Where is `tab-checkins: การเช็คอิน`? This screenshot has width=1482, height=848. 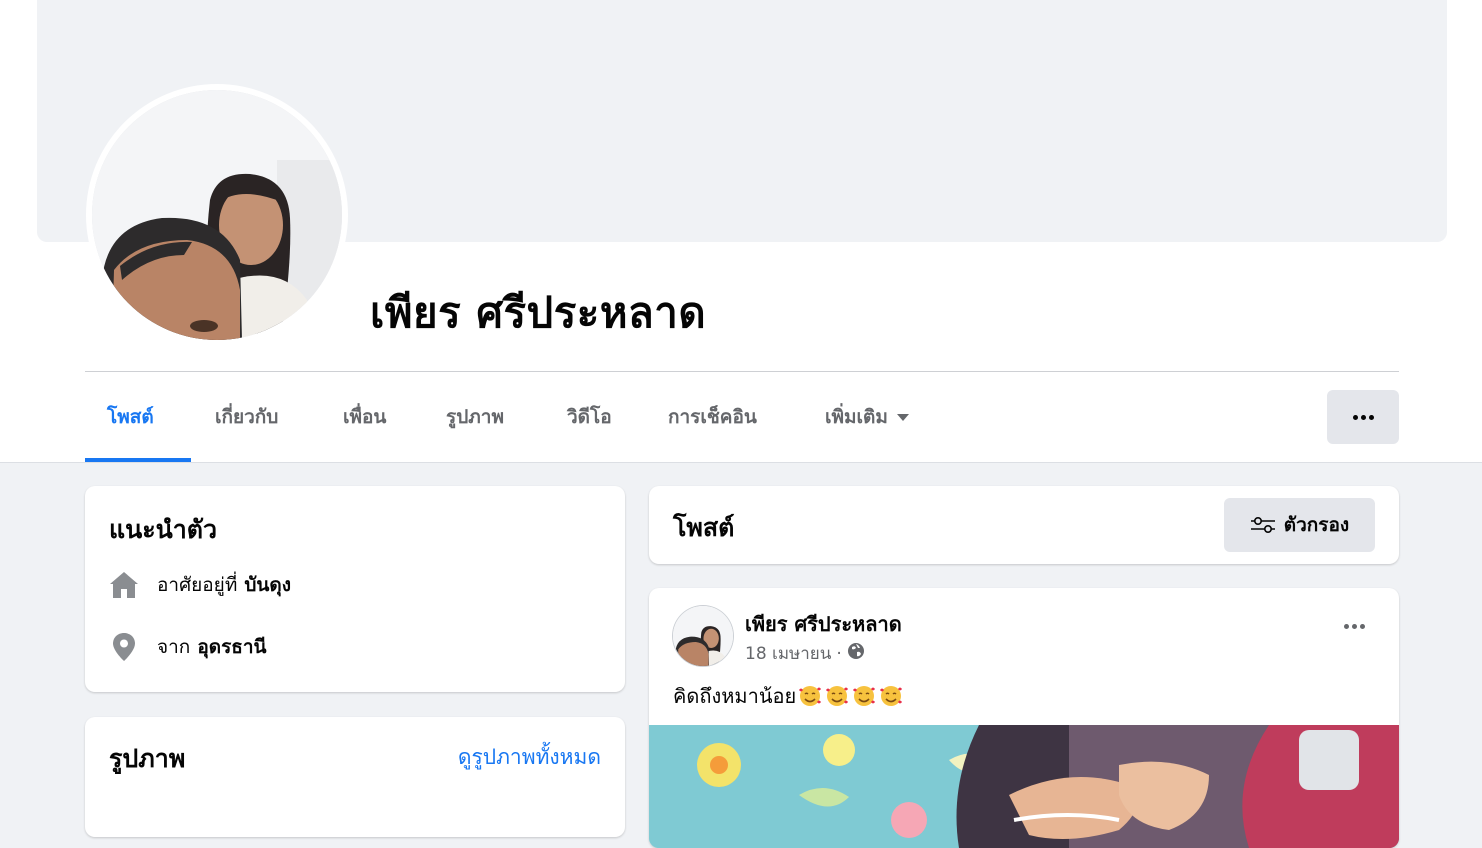 tab-checkins: การเช็คอิน is located at coordinates (712, 417).